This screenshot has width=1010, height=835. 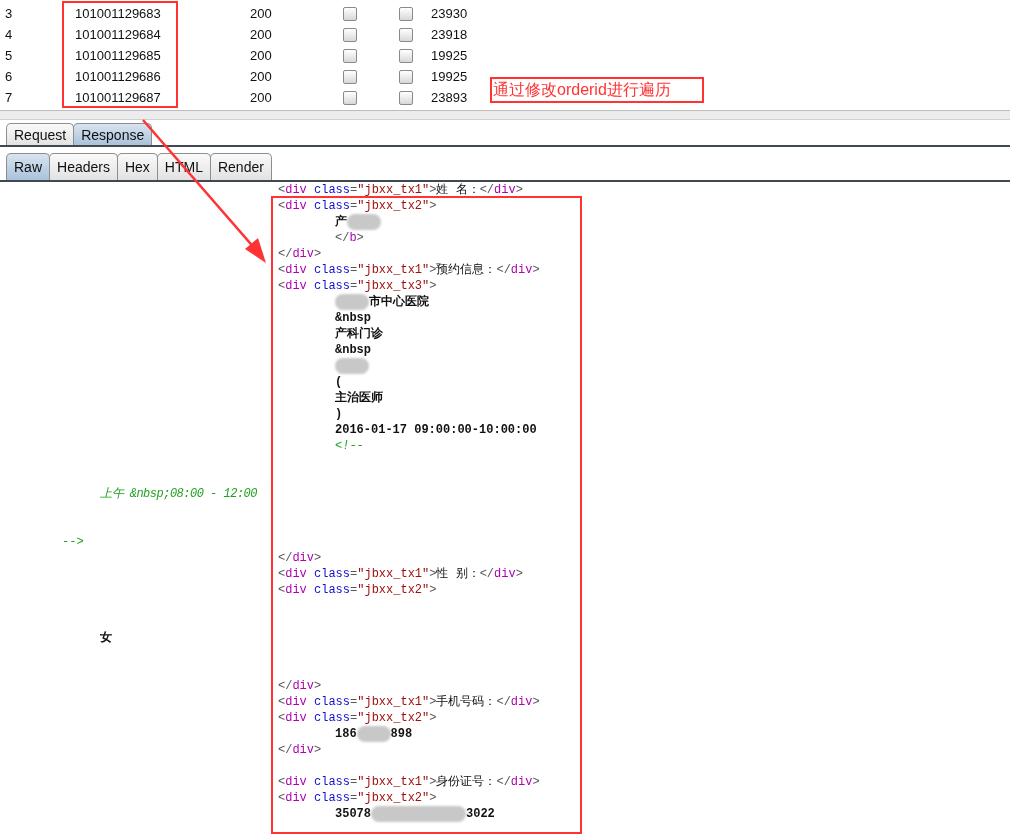 What do you see at coordinates (400, 574) in the screenshot?
I see `code-line: <div class="jbxx_tx1">性 别：</div>` at bounding box center [400, 574].